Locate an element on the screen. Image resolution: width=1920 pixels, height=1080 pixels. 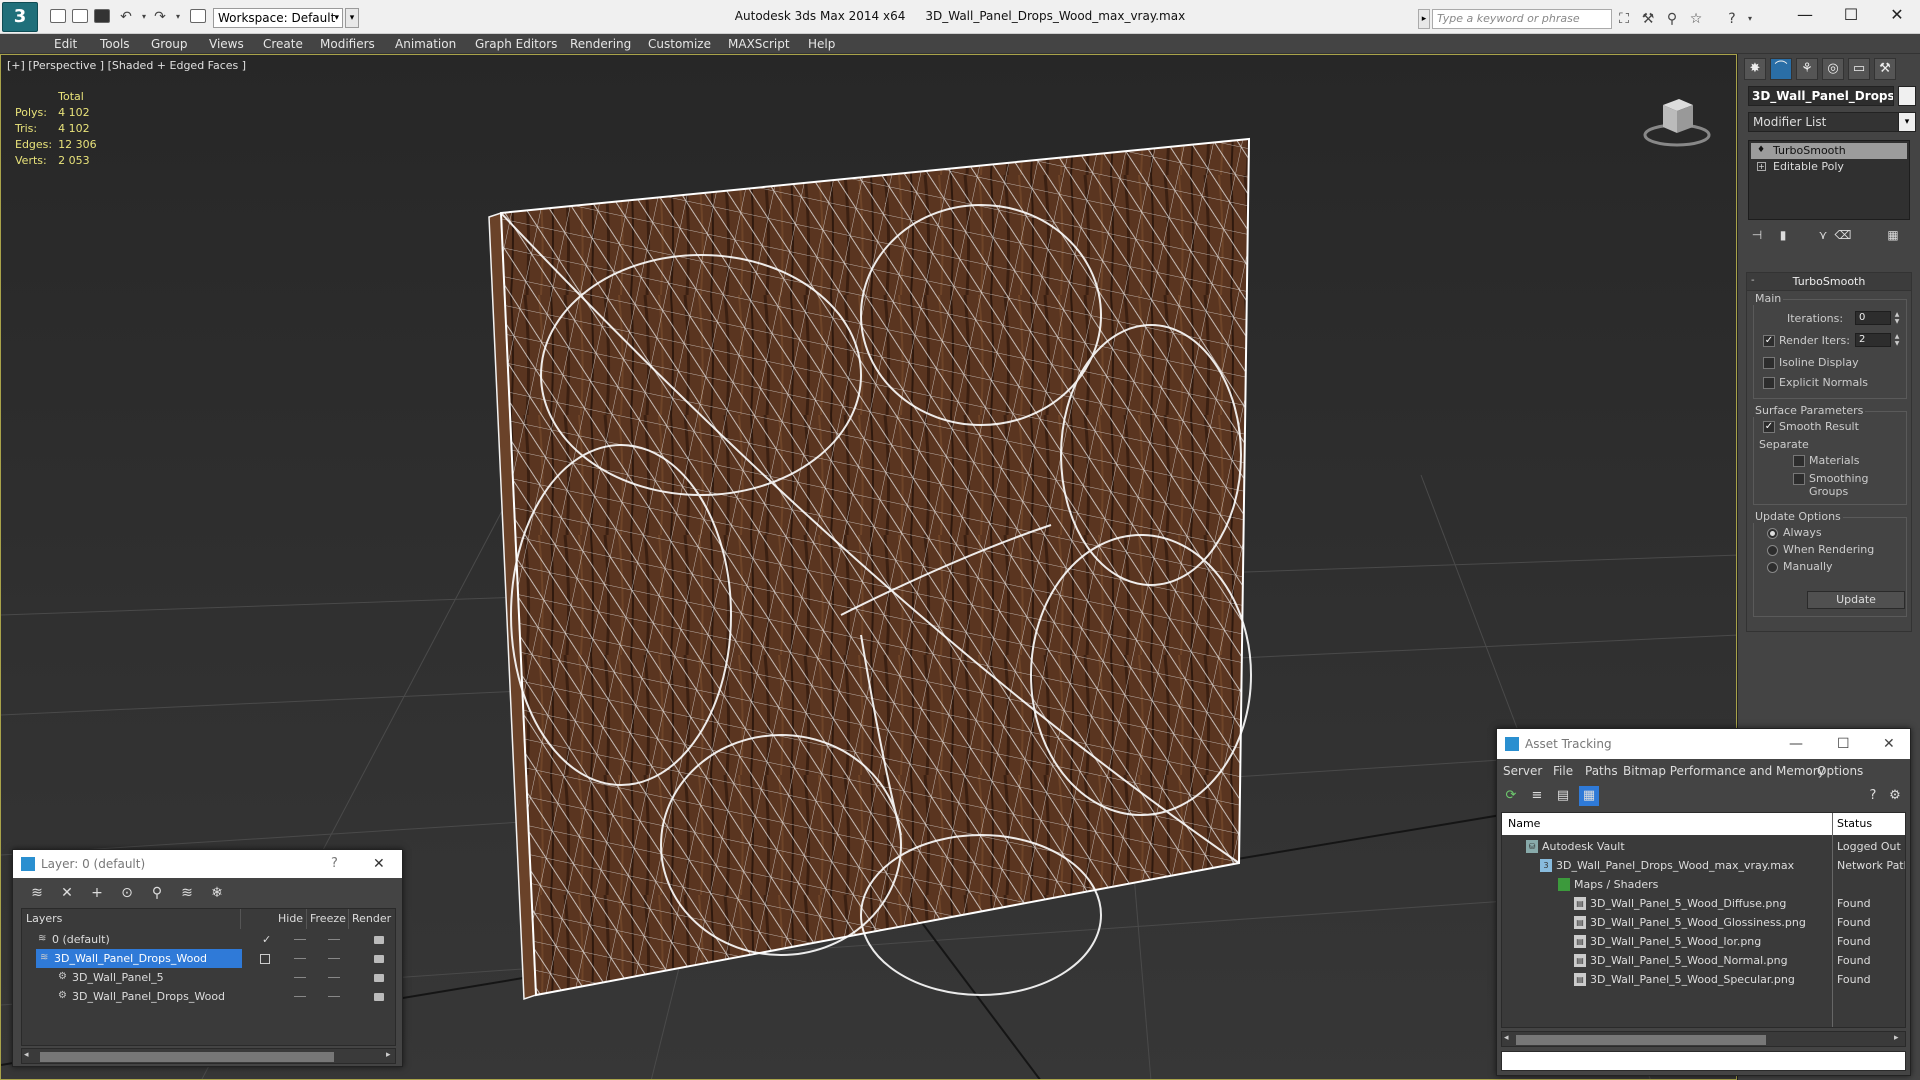
display-tab-icon: ▭ is located at coordinates (1859, 69).